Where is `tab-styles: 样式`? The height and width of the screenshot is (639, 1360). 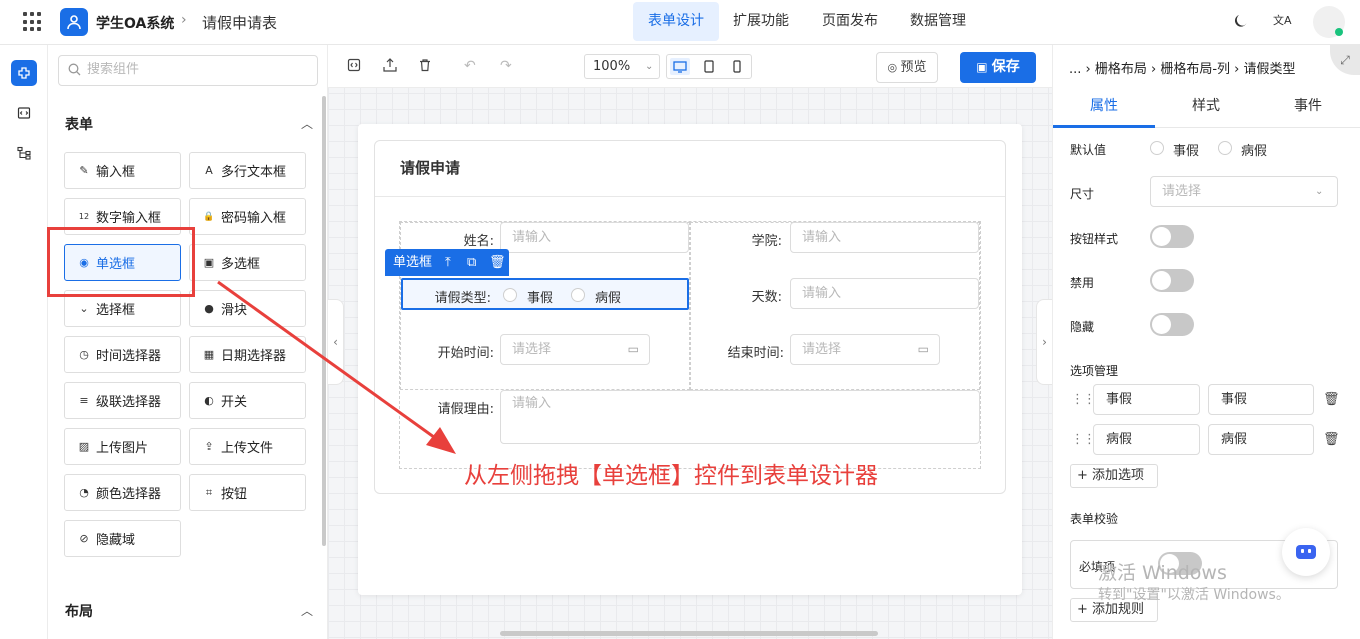
tab-styles: 样式 is located at coordinates (1206, 108).